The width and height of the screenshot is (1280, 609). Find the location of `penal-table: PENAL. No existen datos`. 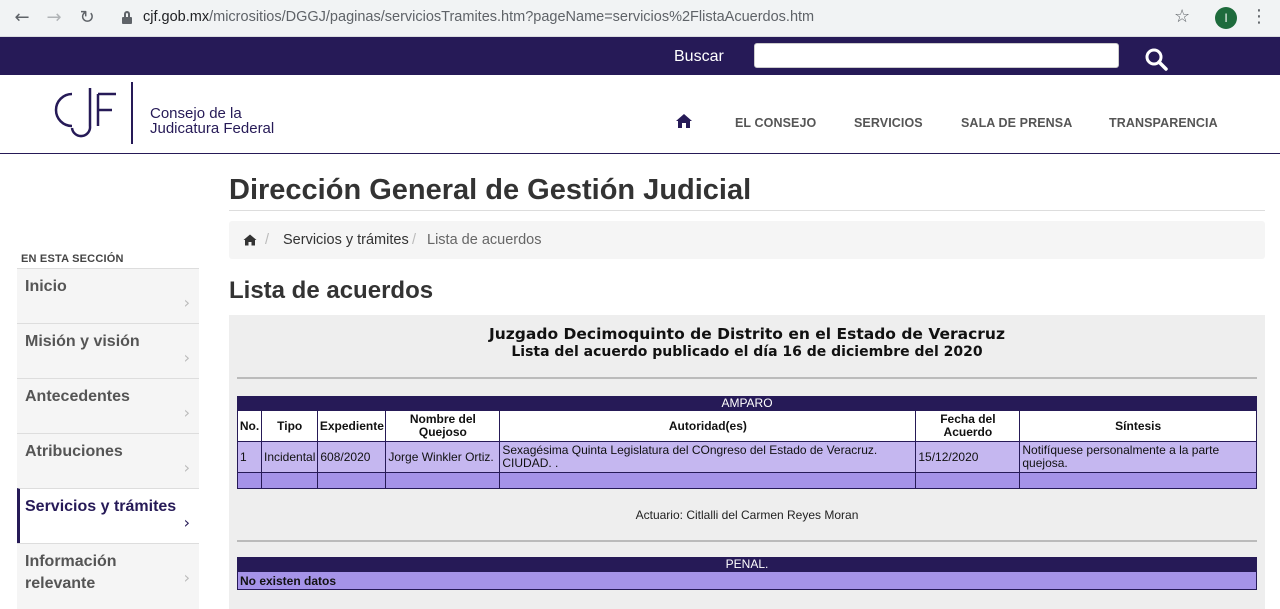

penal-table: PENAL. No existen datos is located at coordinates (747, 573).